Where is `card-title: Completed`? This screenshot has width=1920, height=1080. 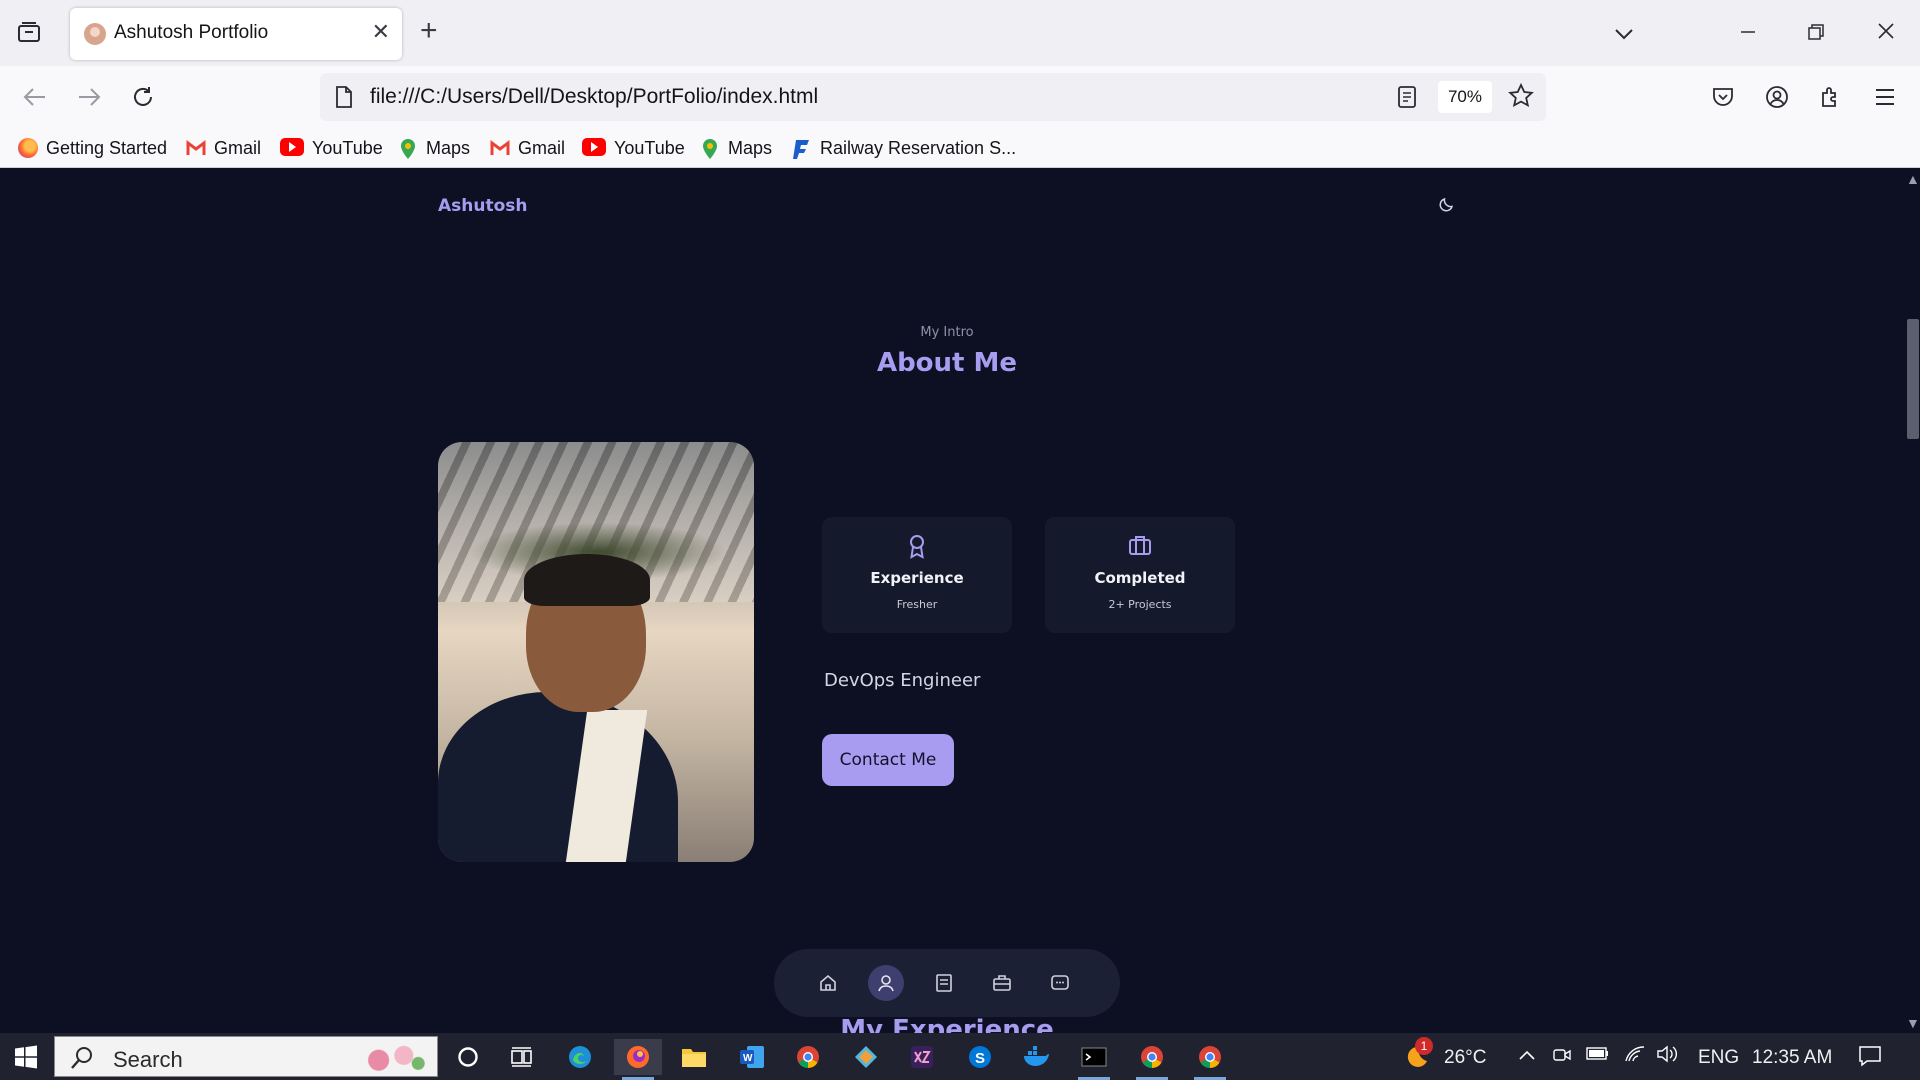
card-title: Completed is located at coordinates (1140, 578).